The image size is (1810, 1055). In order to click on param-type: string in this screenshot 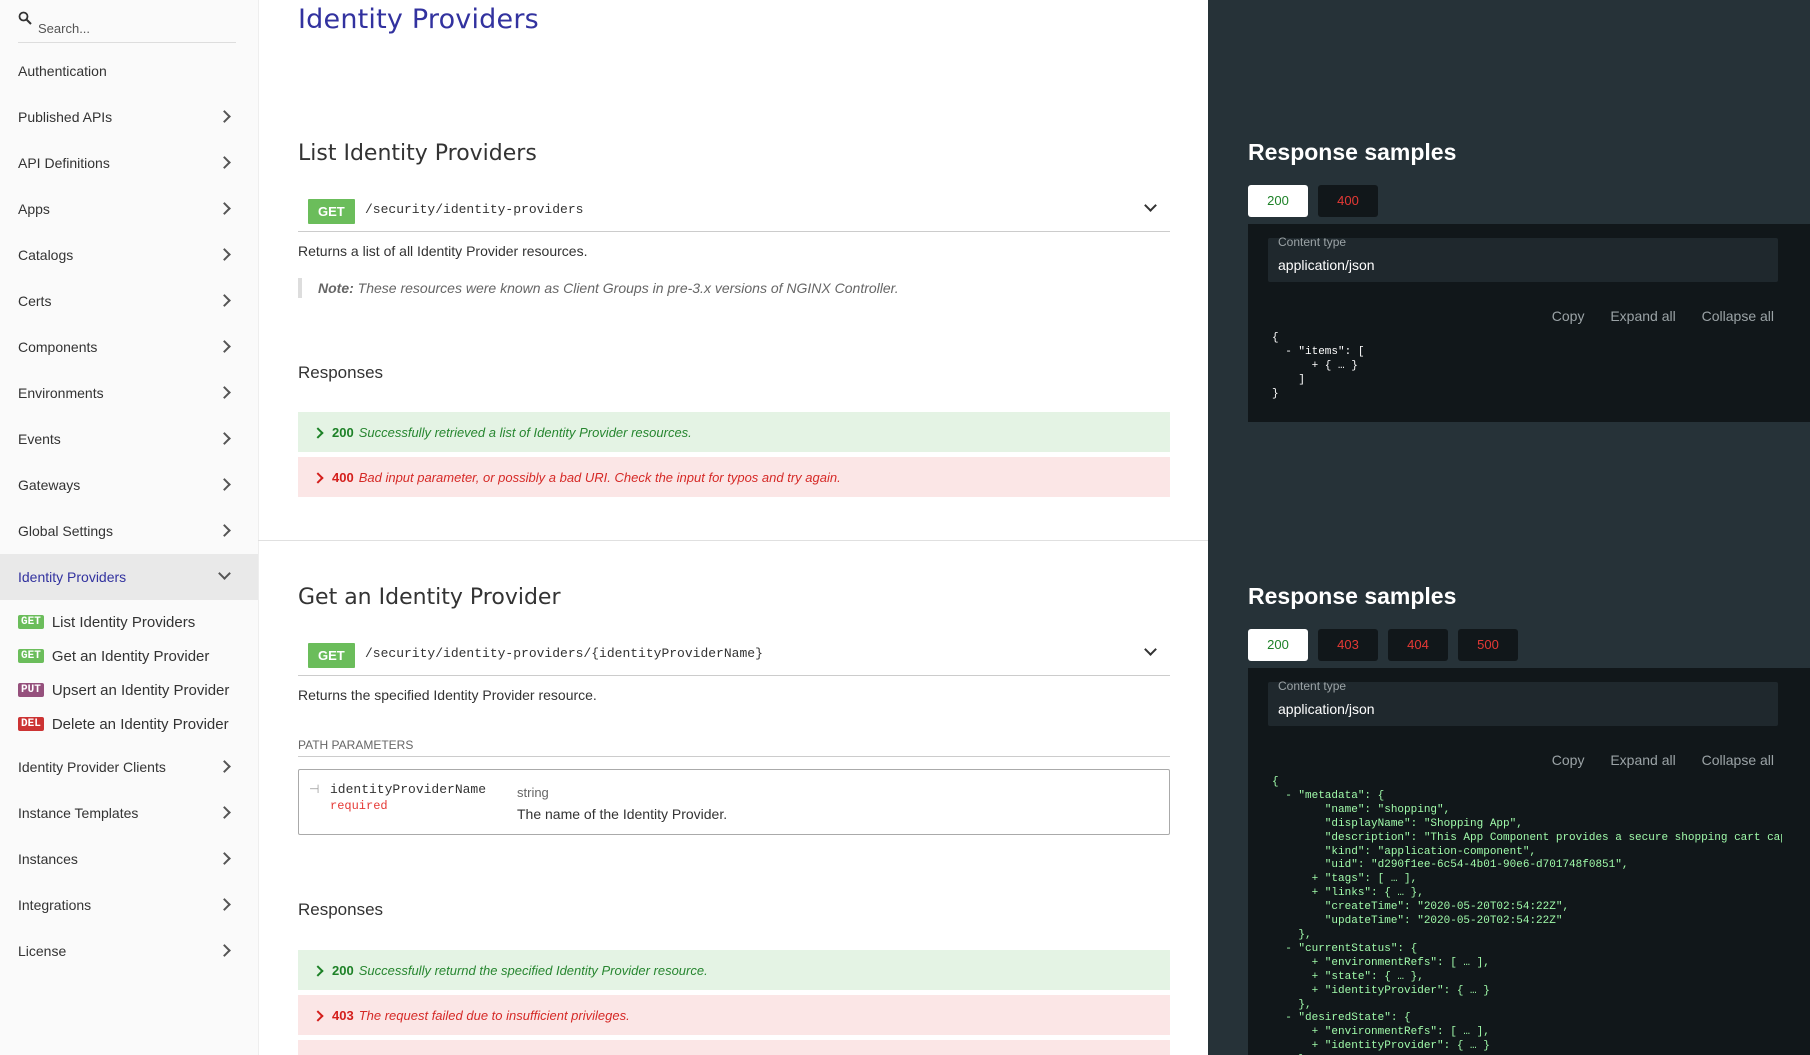, I will do `click(533, 792)`.